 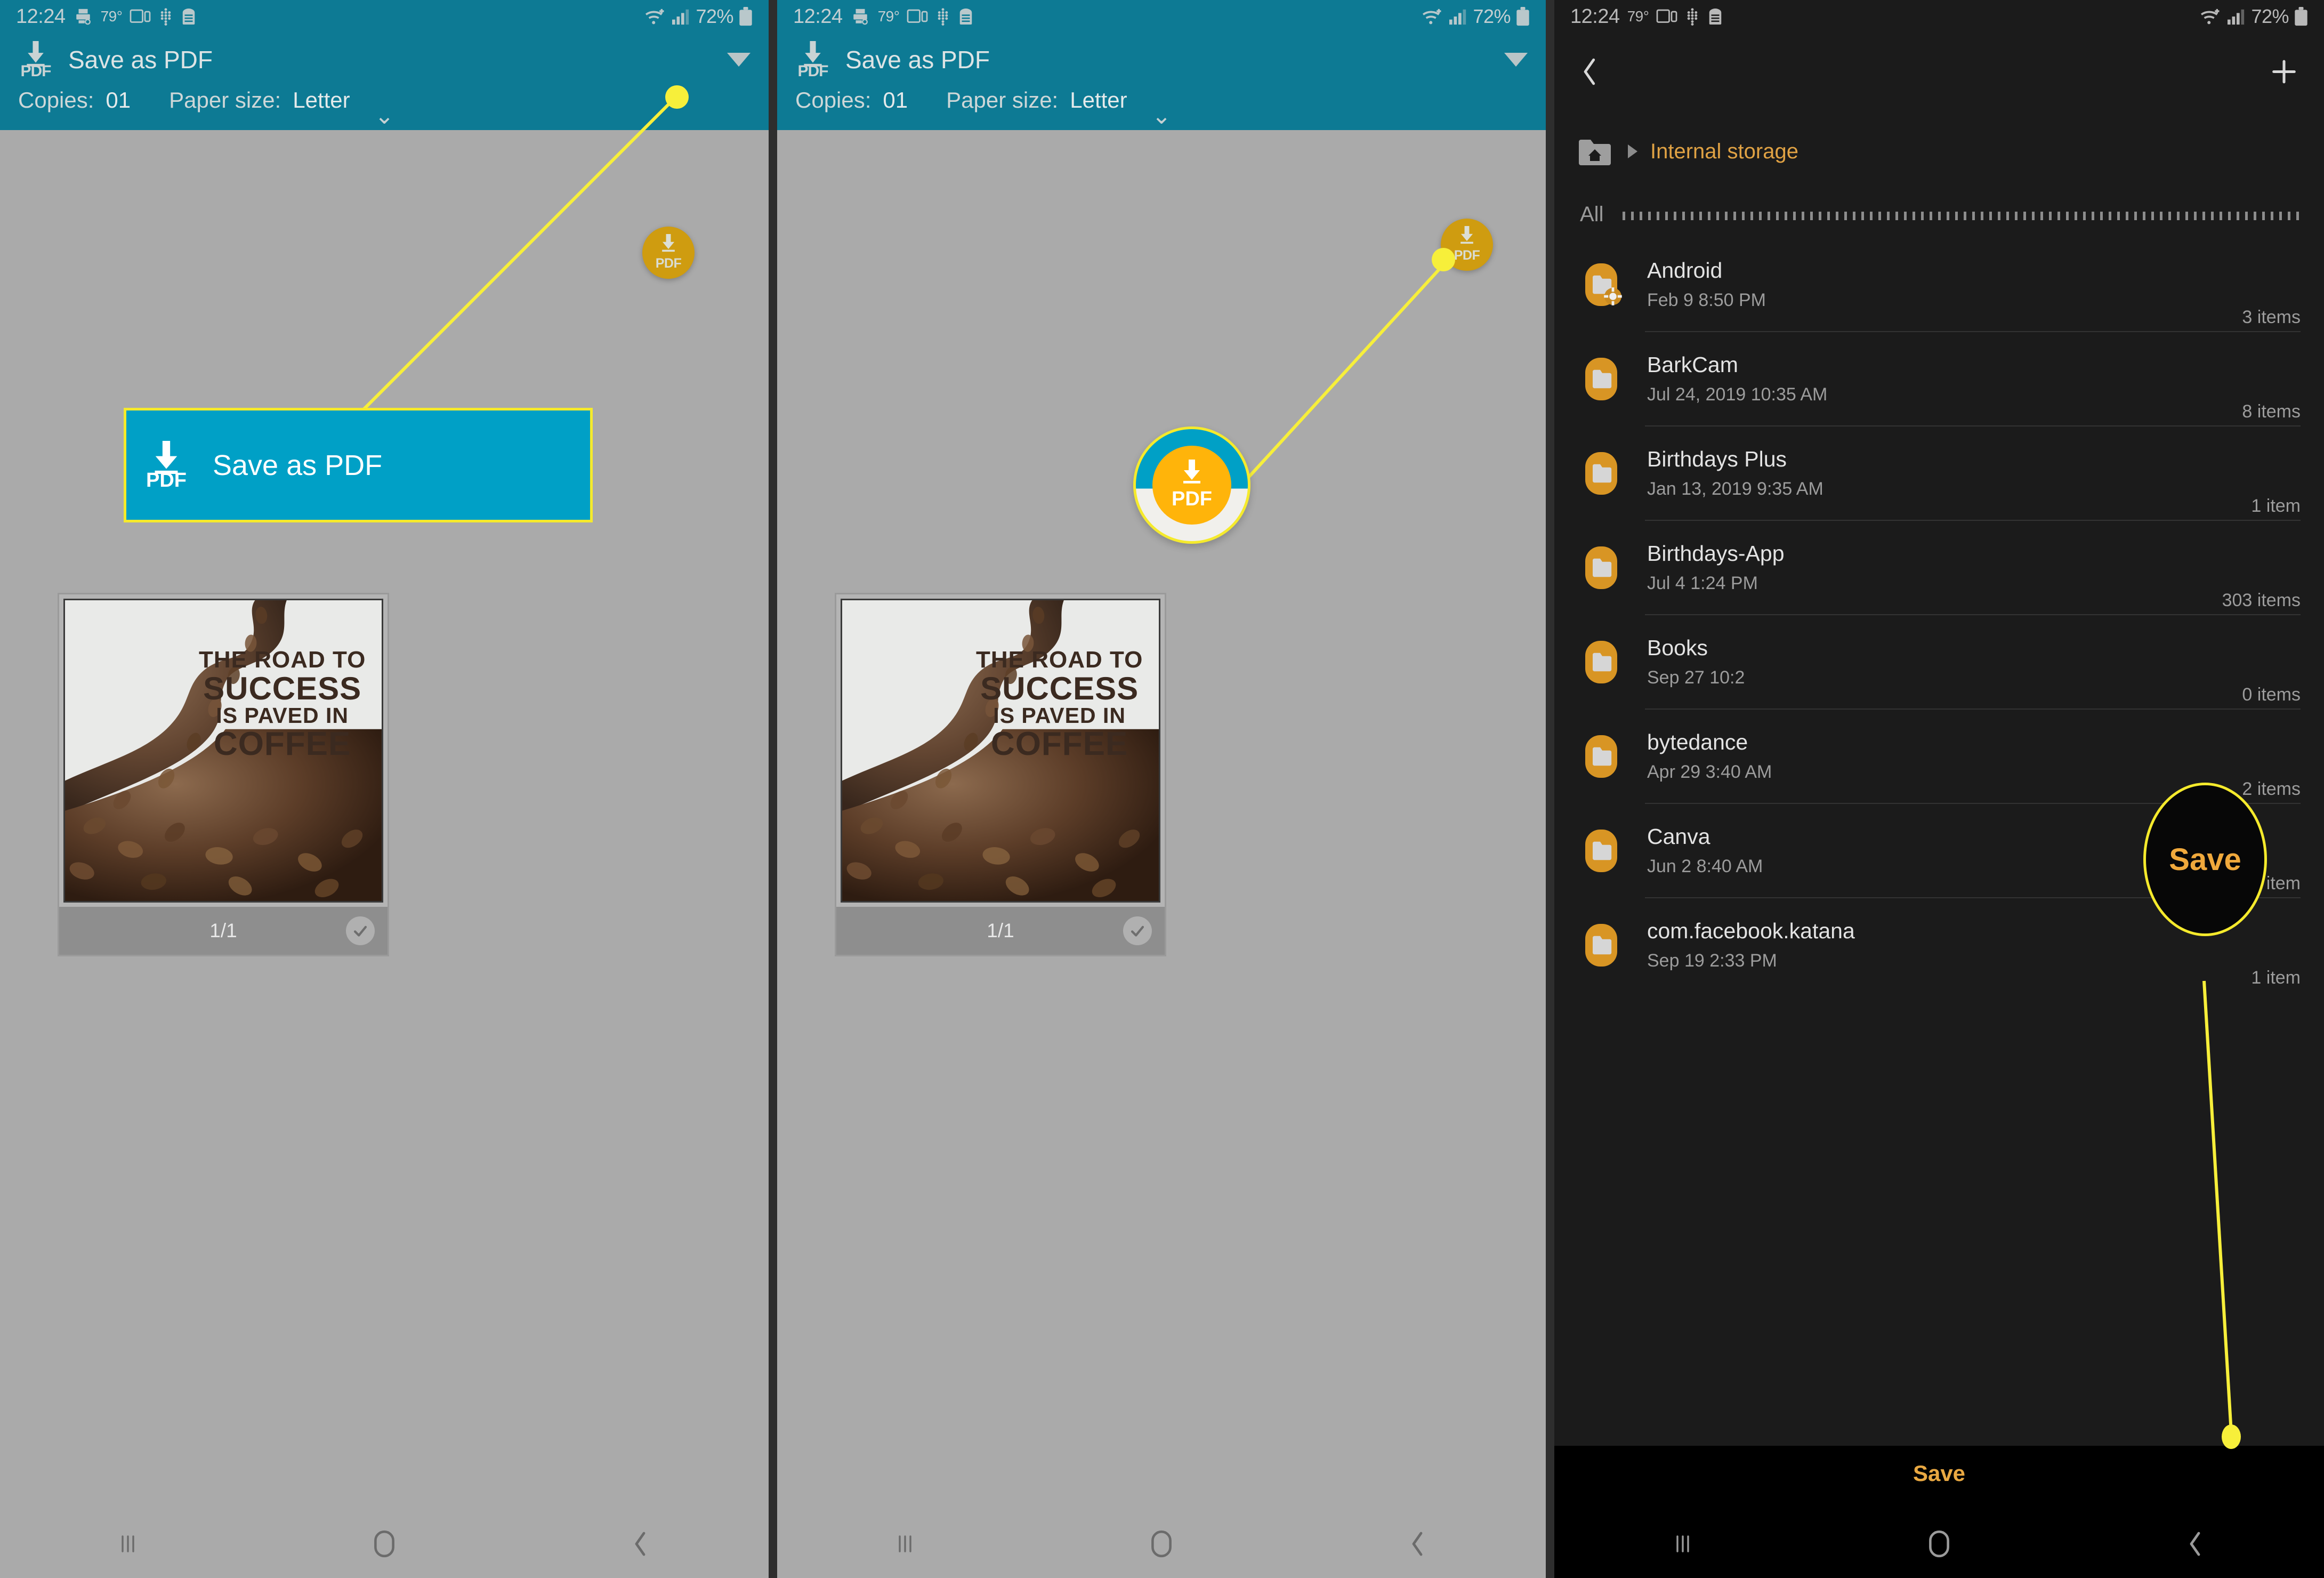 I want to click on quote-line-4: COFFEE, so click(x=1059, y=745).